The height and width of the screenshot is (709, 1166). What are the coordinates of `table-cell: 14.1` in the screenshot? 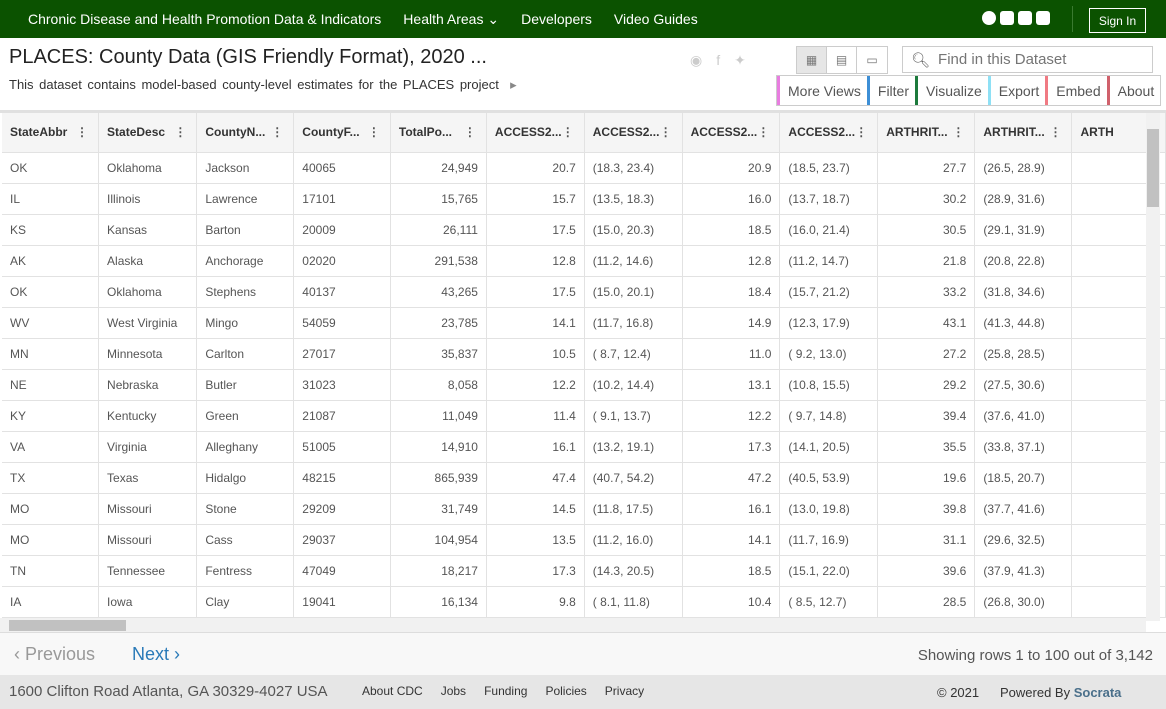 It's located at (535, 323).